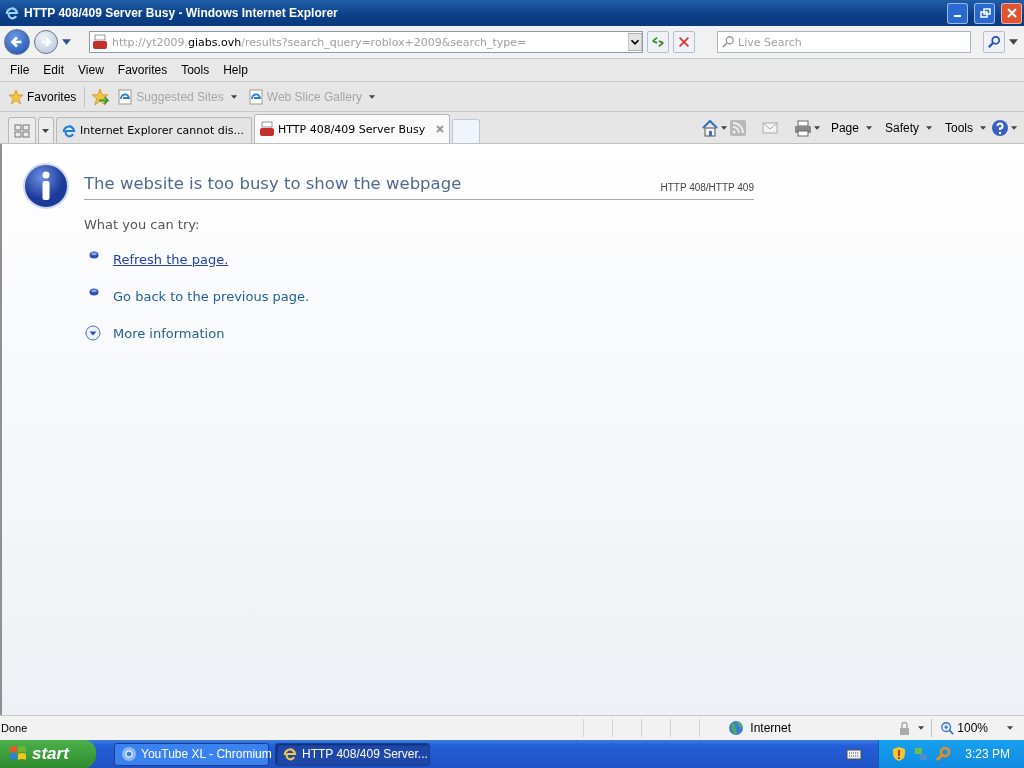 Image resolution: width=1024 pixels, height=768 pixels. What do you see at coordinates (100, 96) in the screenshot?
I see `add-favorite-icon` at bounding box center [100, 96].